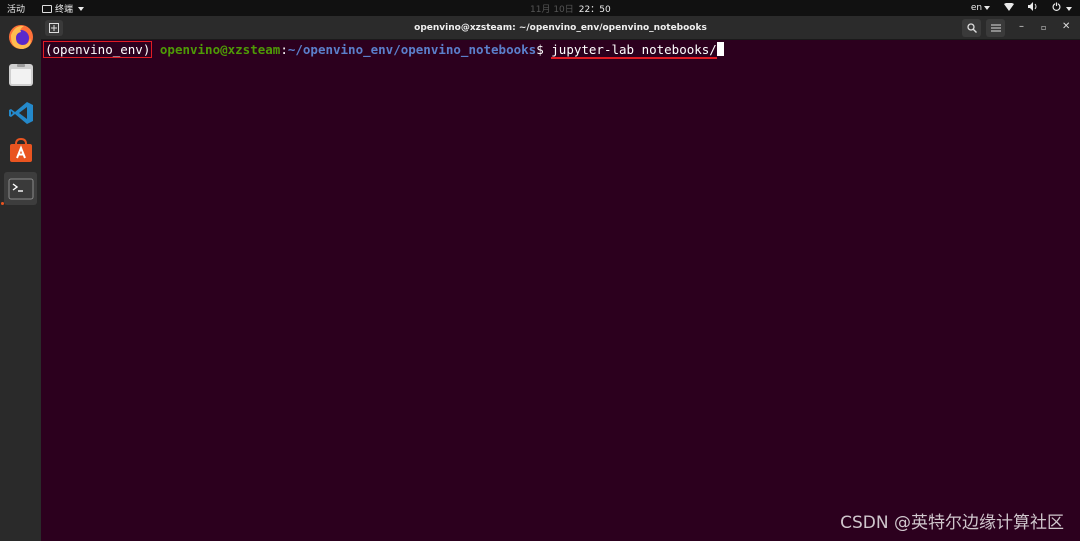 The image size is (1080, 541). Describe the element at coordinates (412, 49) in the screenshot. I see `prompt-path: ~/openvino_env/openvino_notebooks` at that location.